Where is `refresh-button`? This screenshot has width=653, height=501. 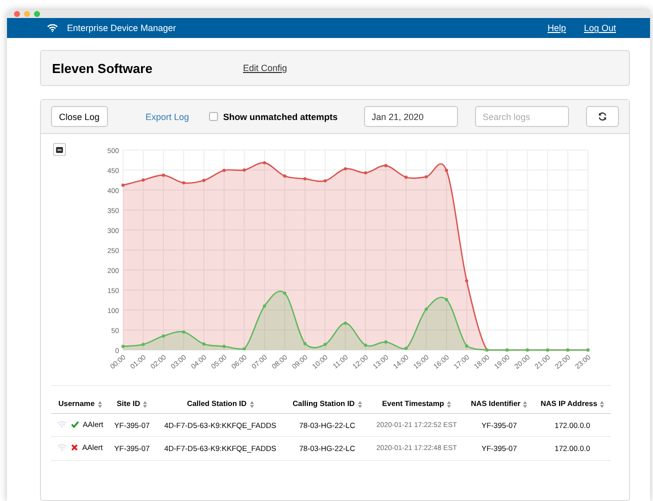 refresh-button is located at coordinates (602, 116).